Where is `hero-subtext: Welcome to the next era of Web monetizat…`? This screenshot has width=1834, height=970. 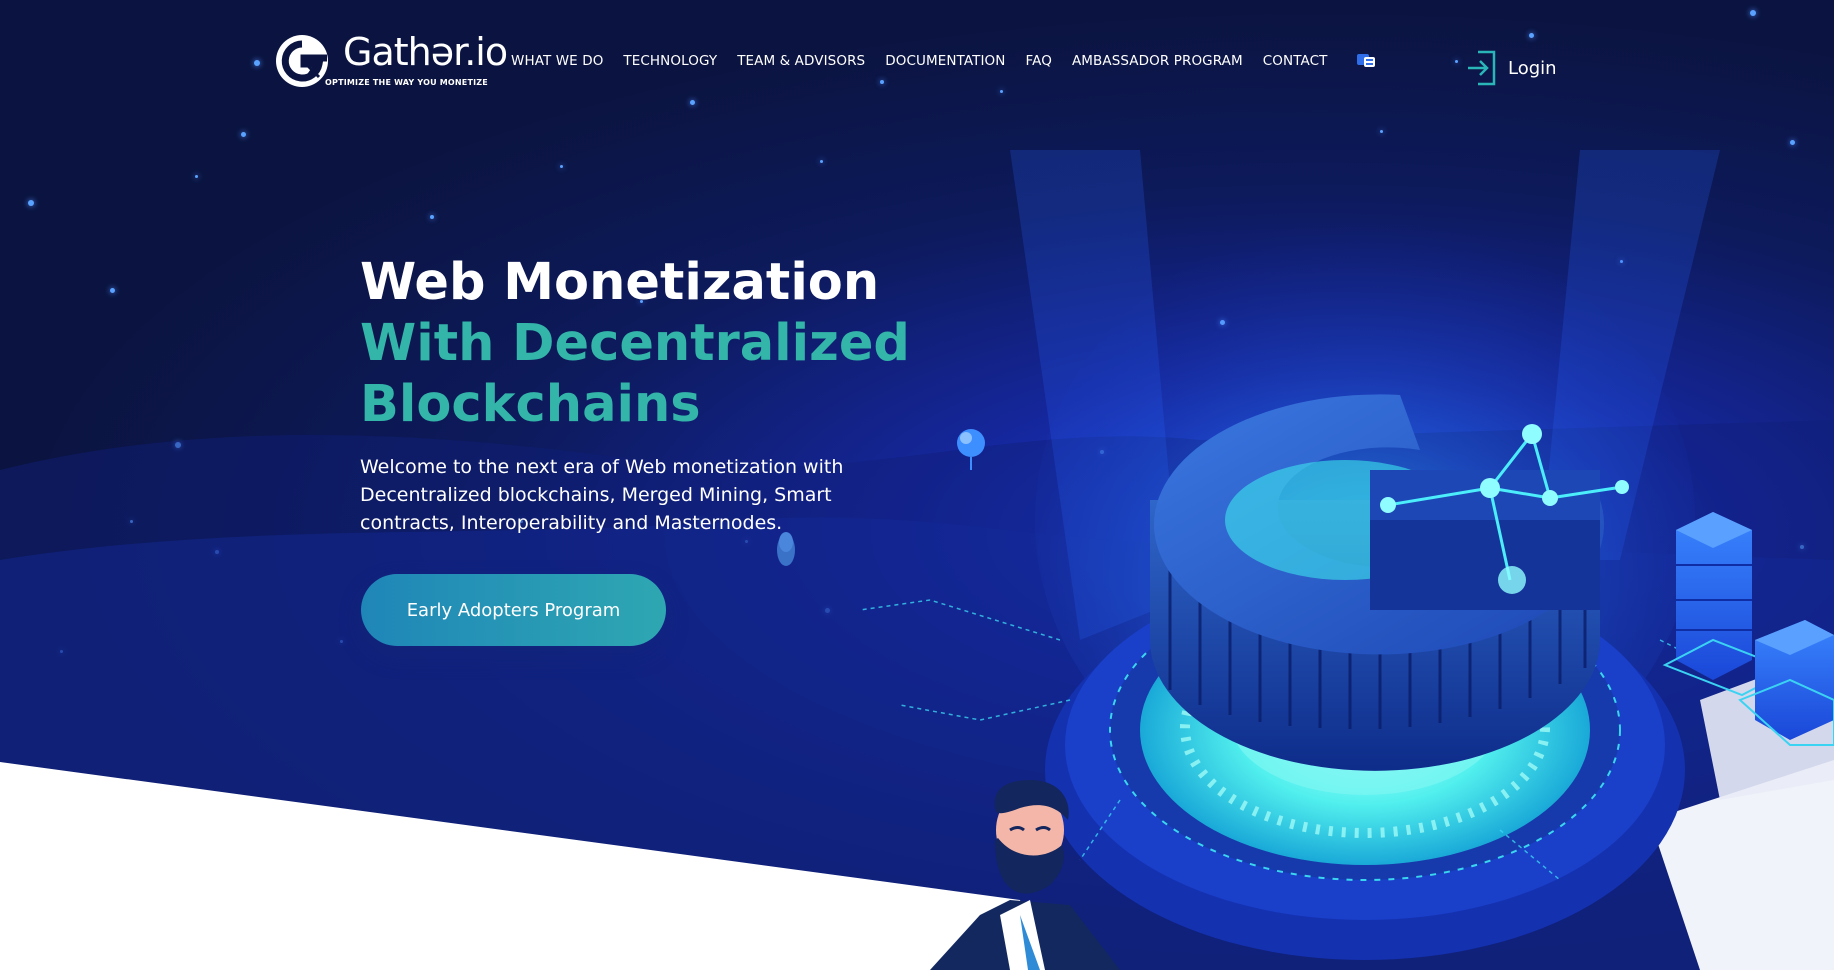
hero-subtext: Welcome to the next era of Web monetizat… is located at coordinates (602, 495).